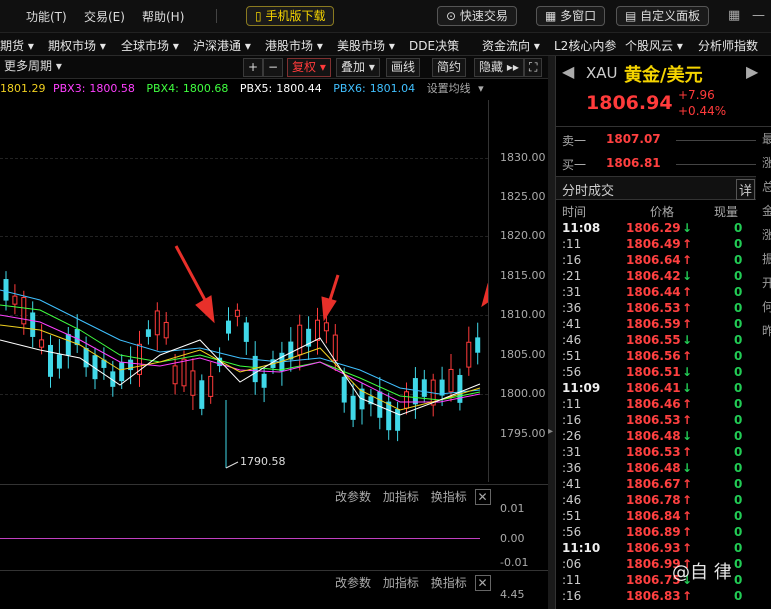 The height and width of the screenshot is (609, 771). Describe the element at coordinates (663, 16) in the screenshot. I see `custom-panel-button: ▤ 自定义面板` at that location.